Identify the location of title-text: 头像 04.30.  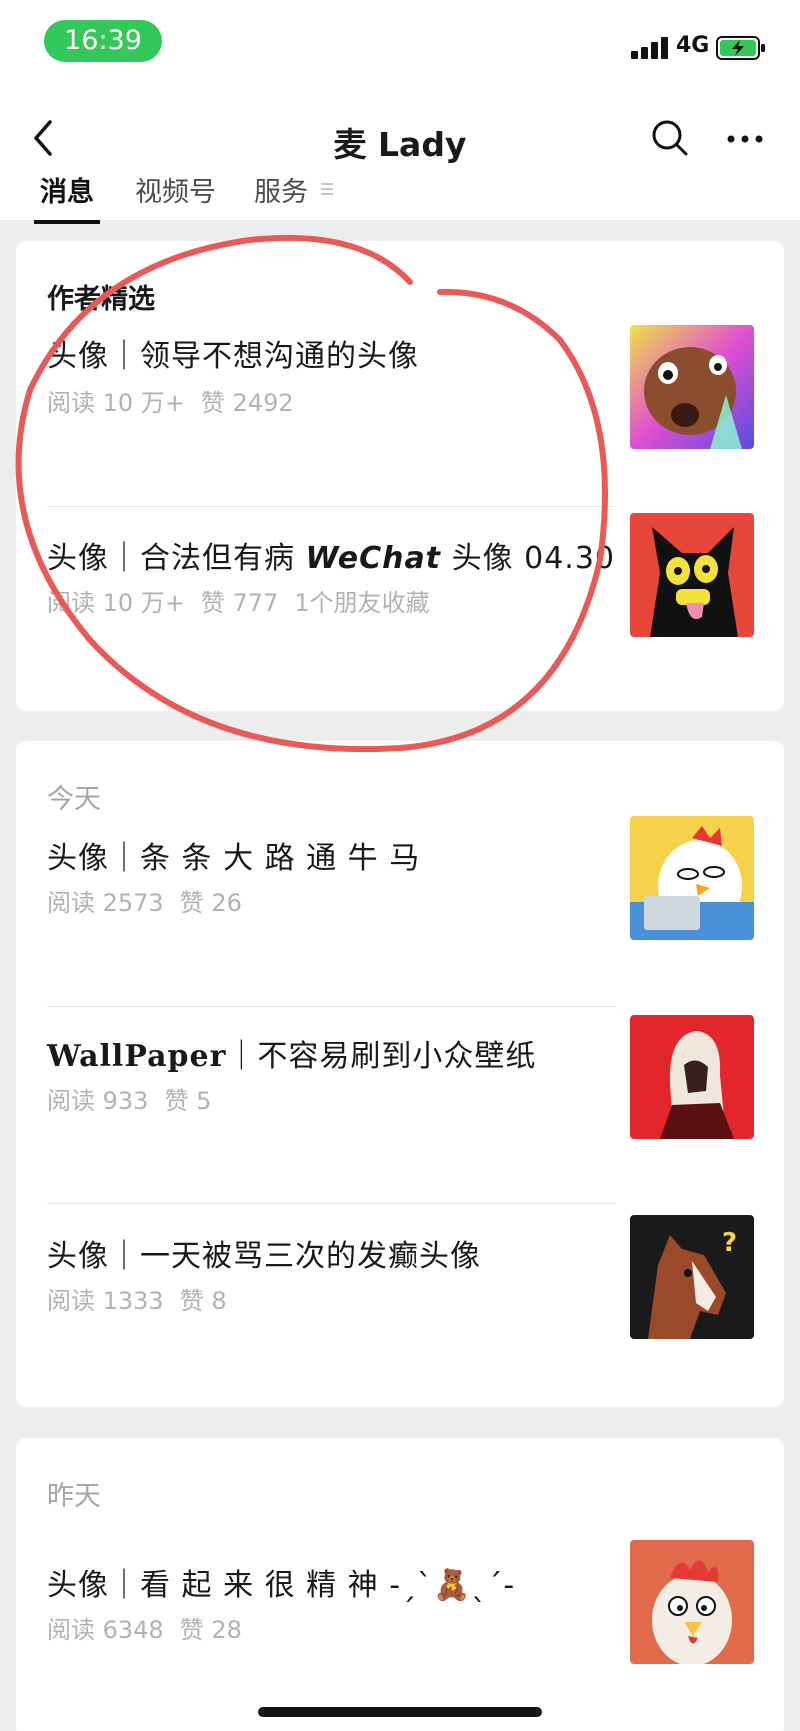
(528, 558).